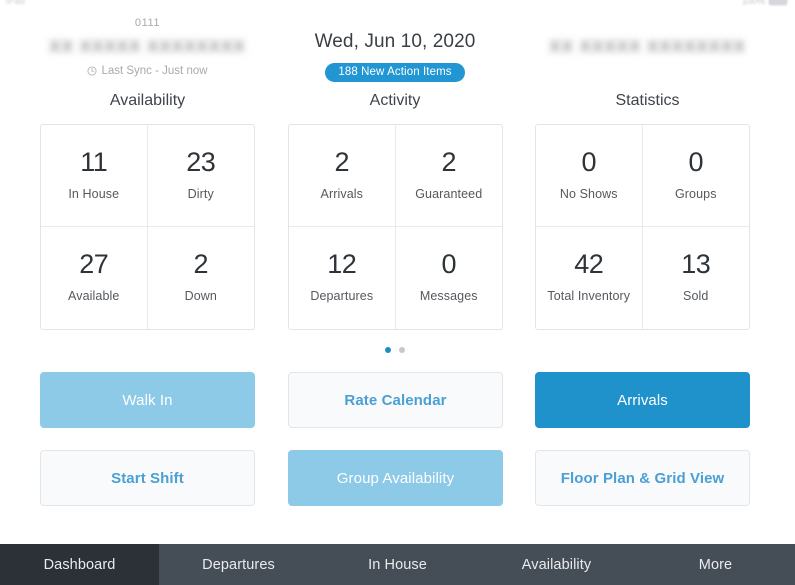  I want to click on metric-label: Dirty, so click(200, 193).